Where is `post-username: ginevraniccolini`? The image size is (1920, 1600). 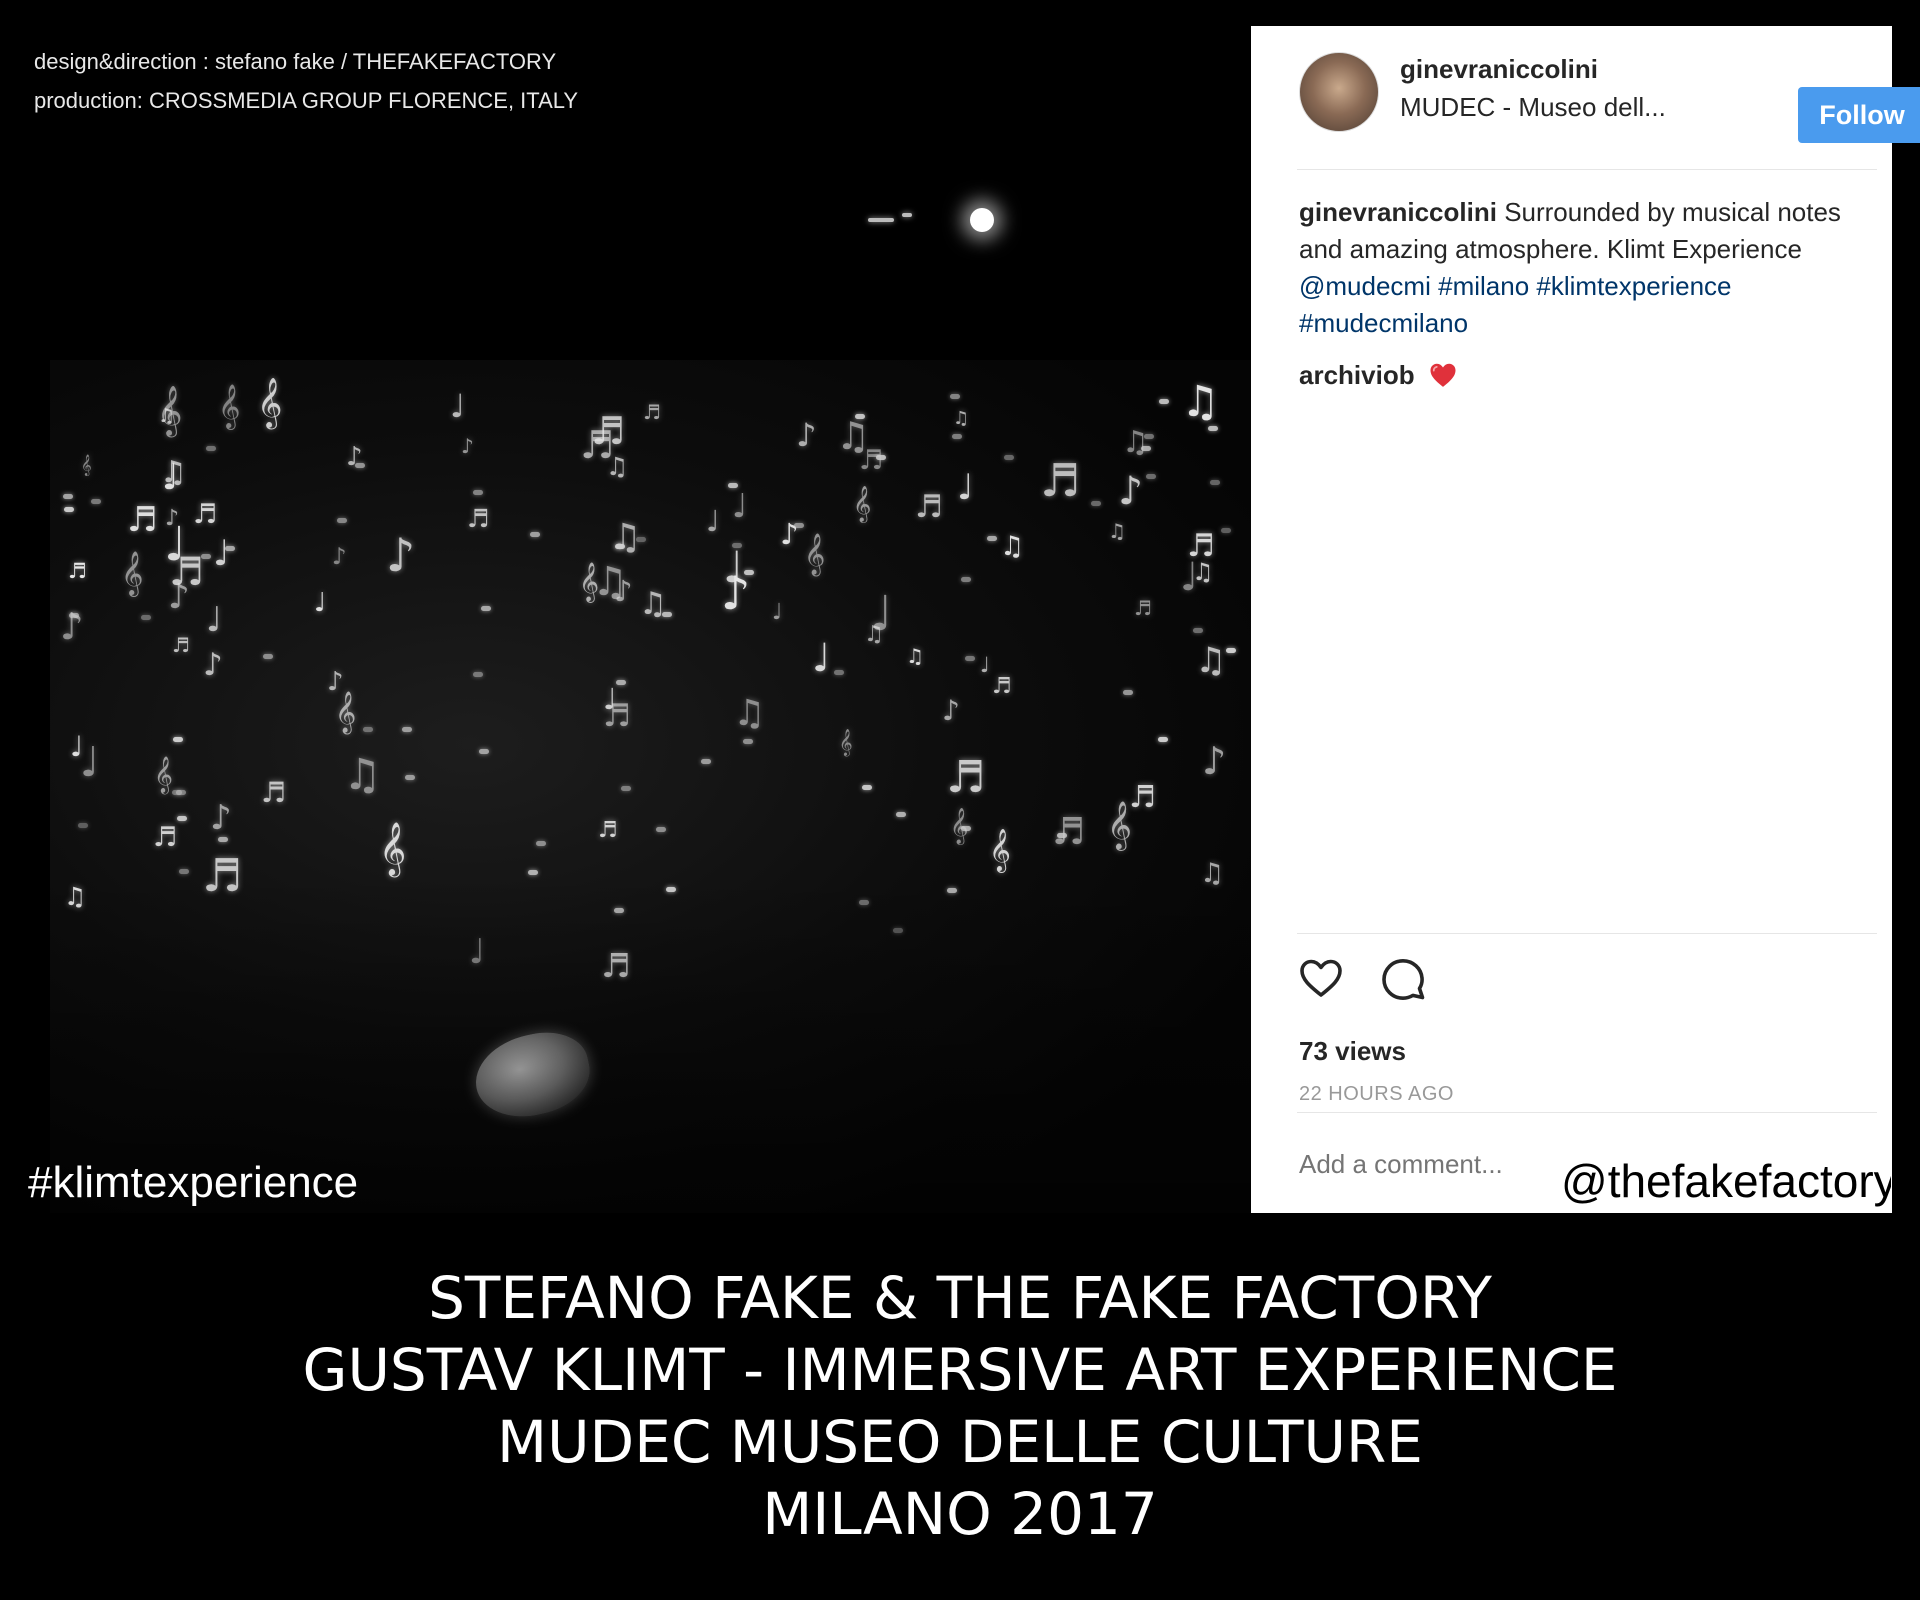
post-username: ginevraniccolini is located at coordinates (1499, 69).